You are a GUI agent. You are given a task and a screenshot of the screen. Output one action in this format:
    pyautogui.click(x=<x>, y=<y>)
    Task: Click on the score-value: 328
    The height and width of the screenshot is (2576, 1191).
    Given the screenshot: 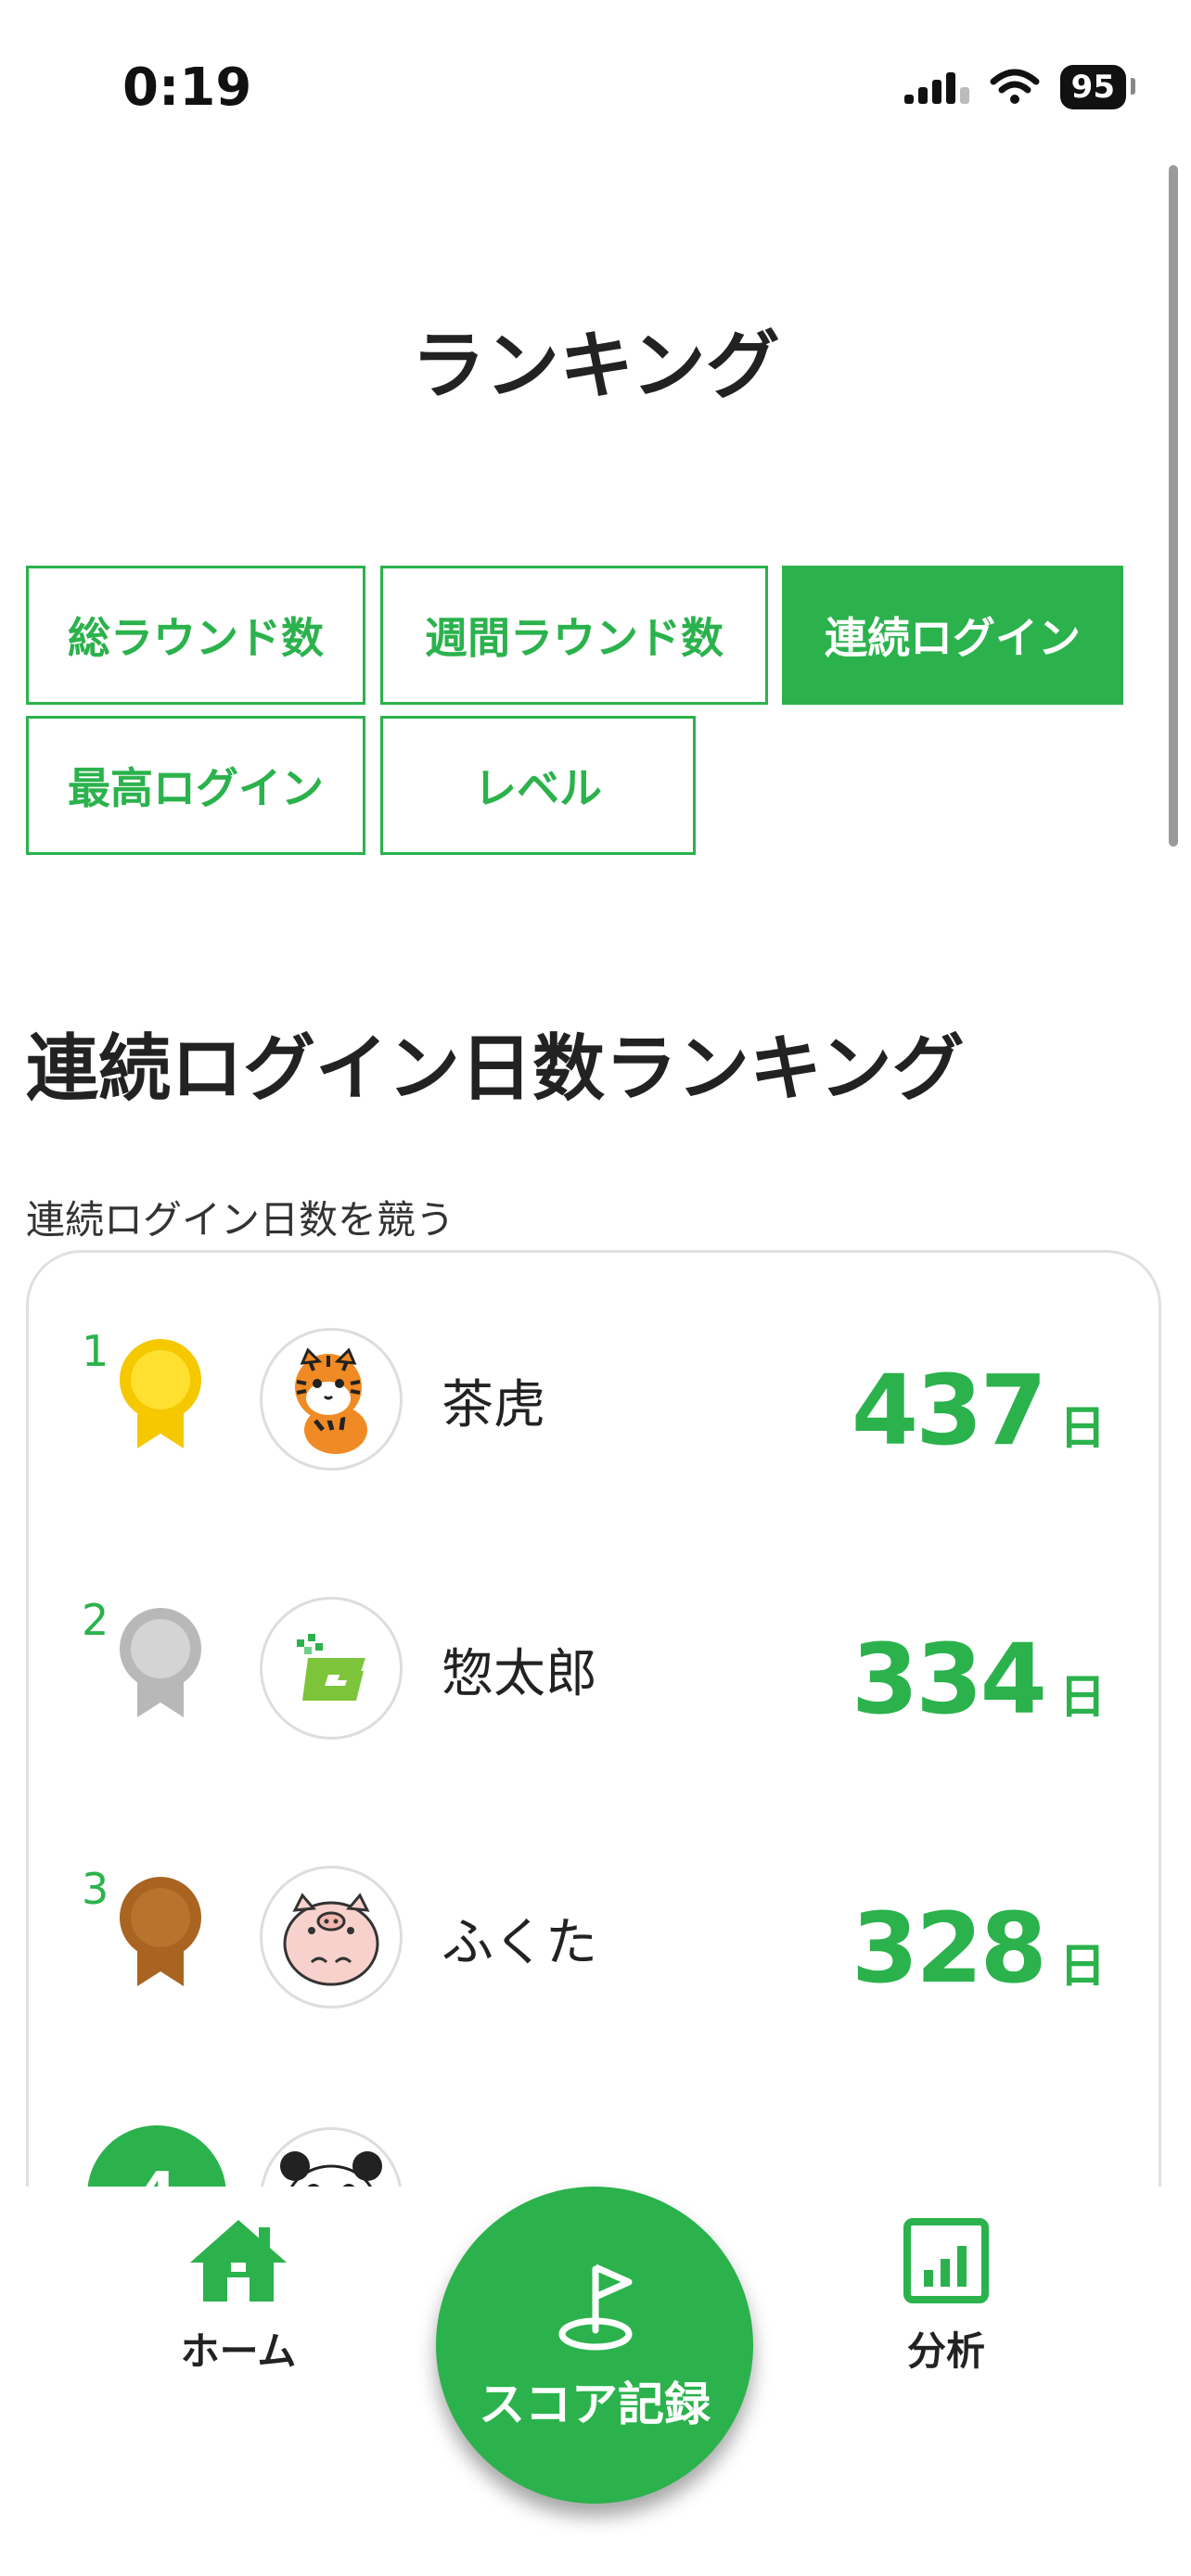 What is the action you would take?
    pyautogui.click(x=949, y=1949)
    